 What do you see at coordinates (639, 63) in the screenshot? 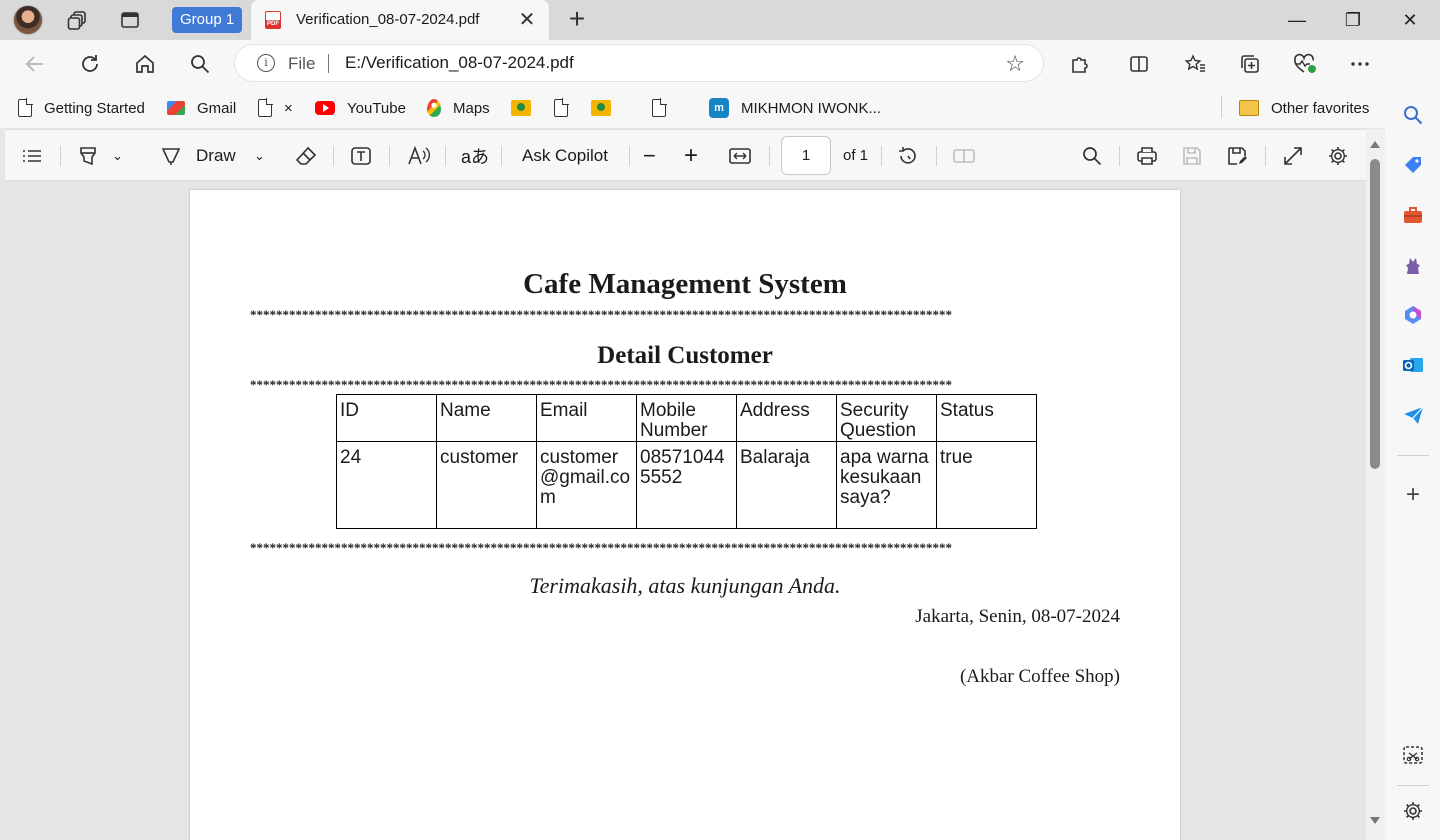
I see `address-bar: i File E:/Verification_08-07-2024.pdf ☆` at bounding box center [639, 63].